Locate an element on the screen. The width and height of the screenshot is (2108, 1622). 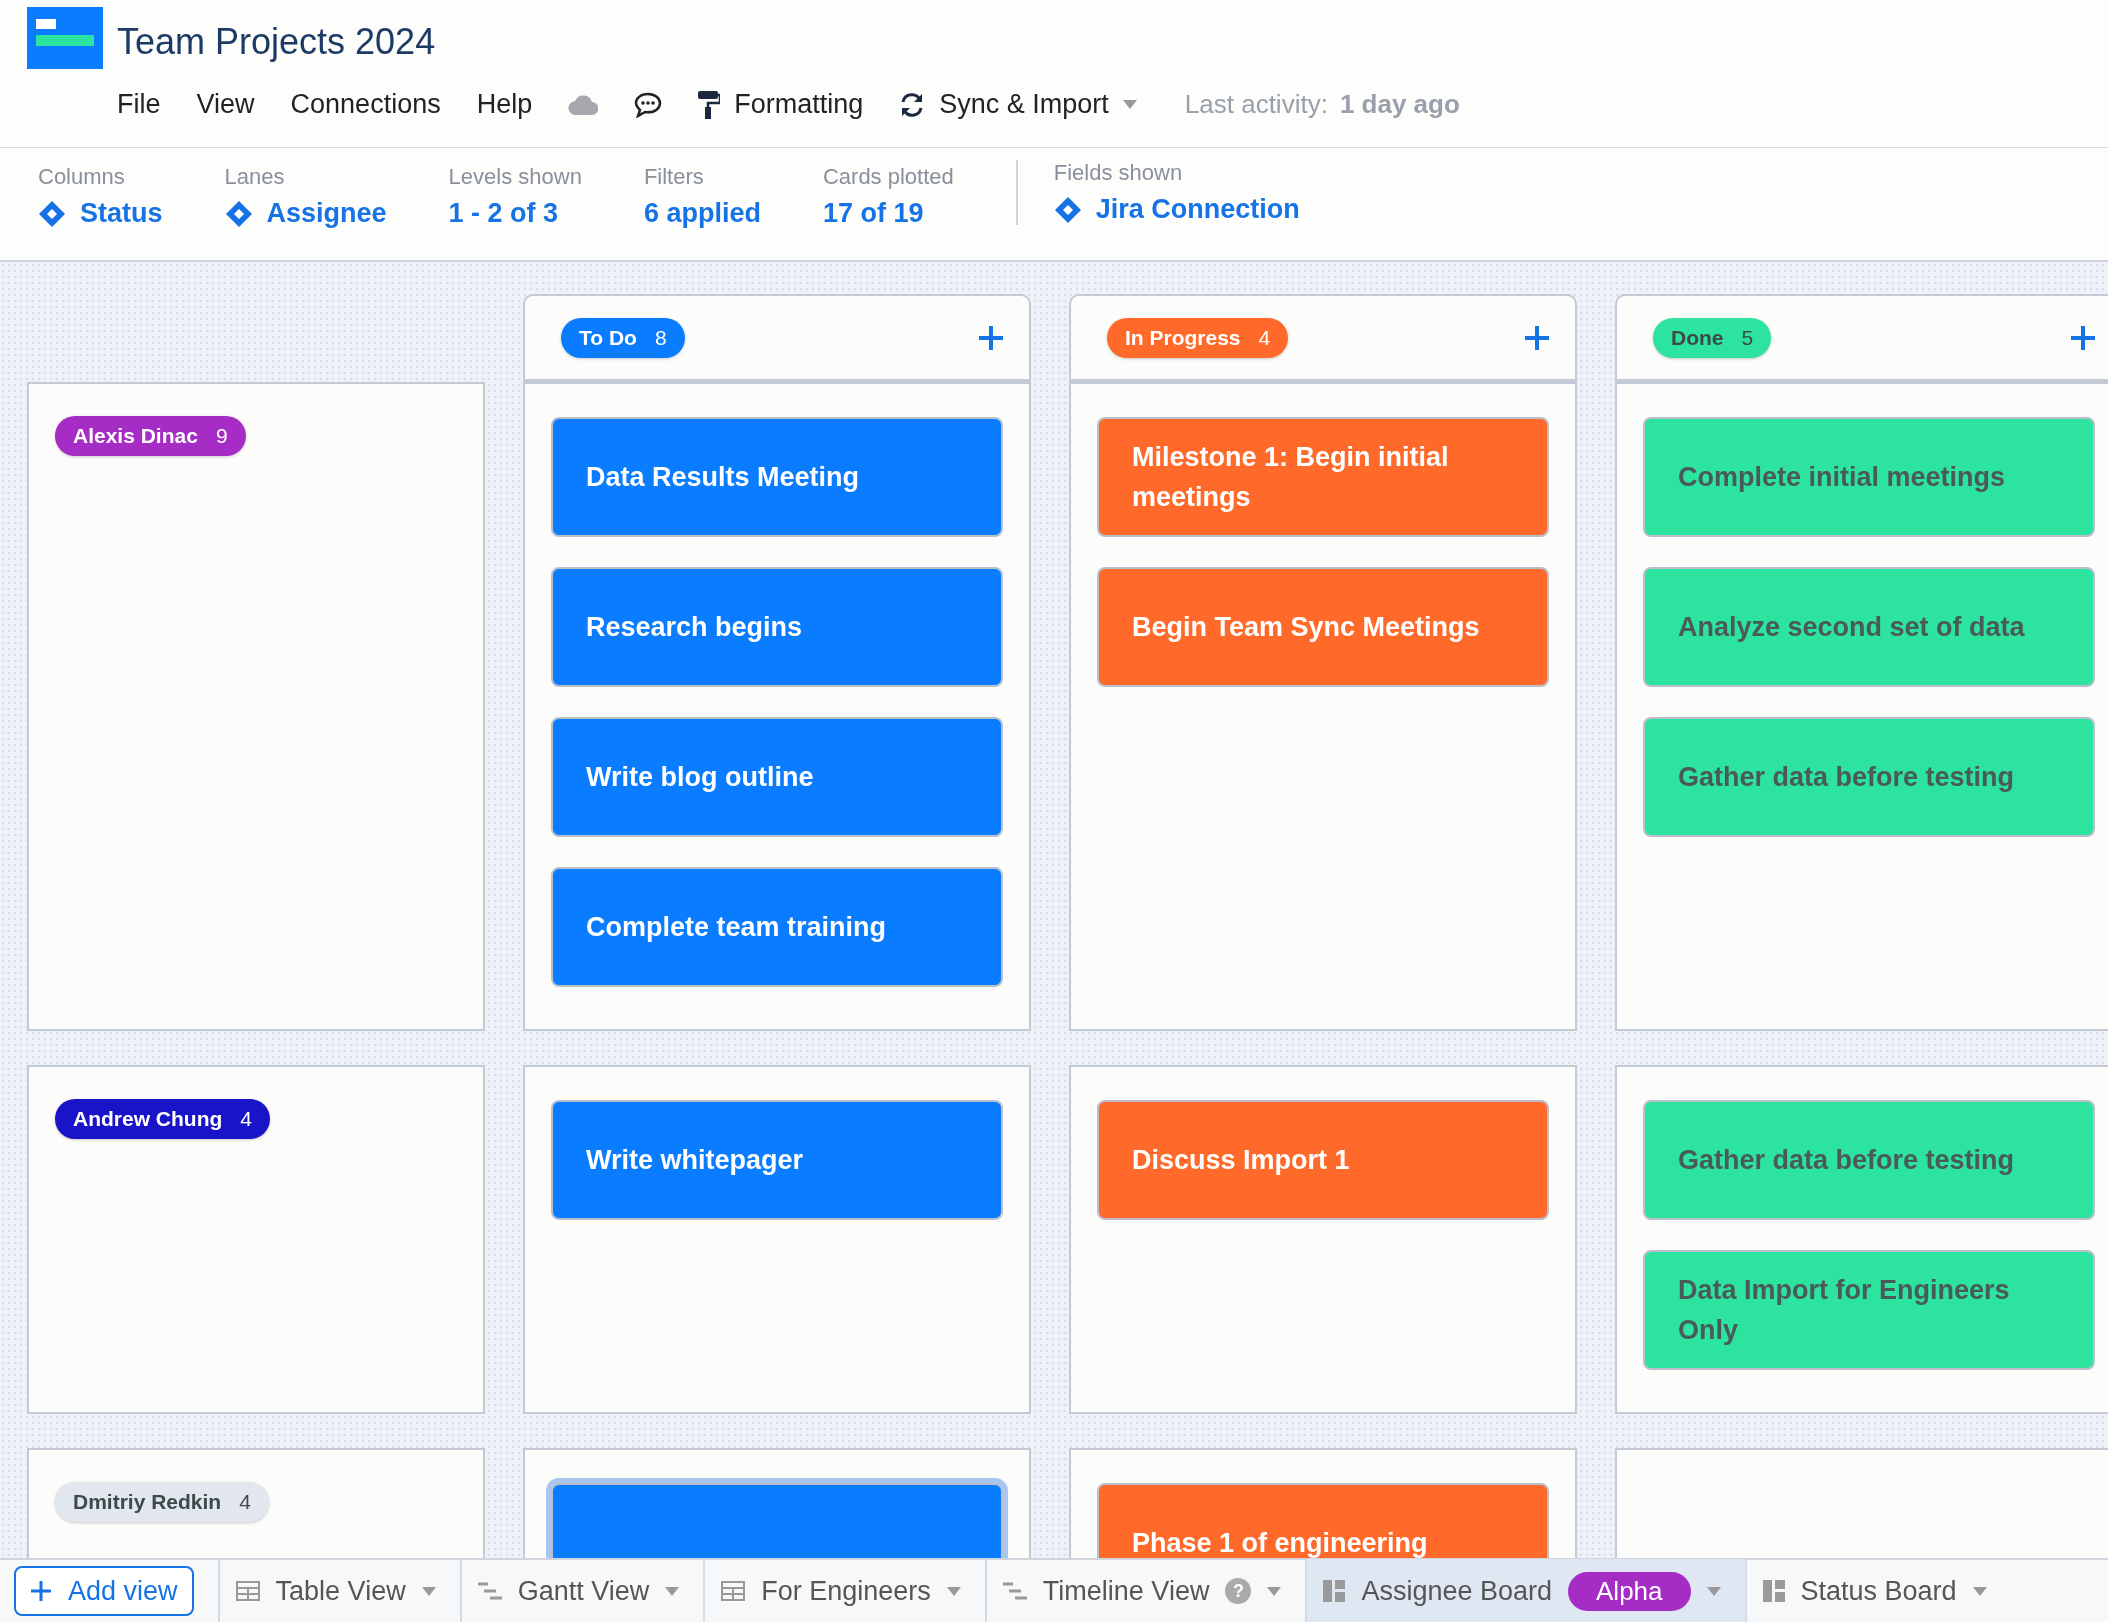
task-card: Milestone 1: Begin initial meetings is located at coordinates (1323, 477).